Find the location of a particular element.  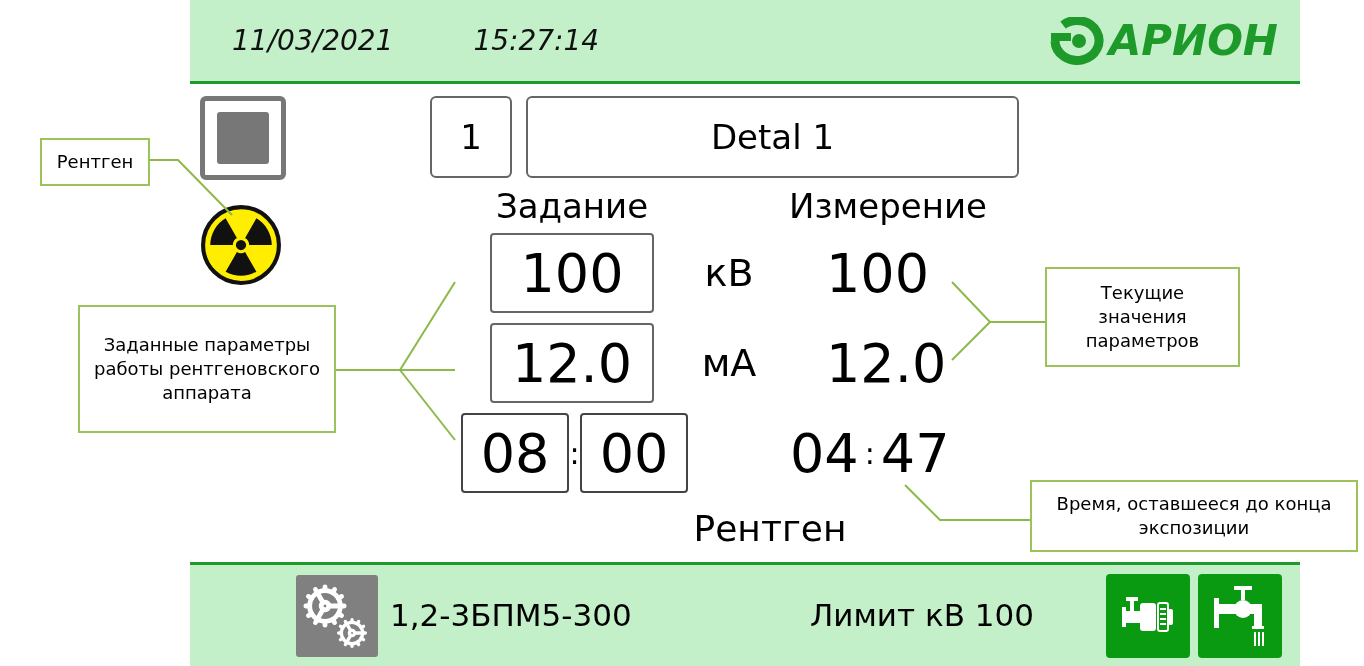

setpoint-field: 12.0 is located at coordinates (572, 363).